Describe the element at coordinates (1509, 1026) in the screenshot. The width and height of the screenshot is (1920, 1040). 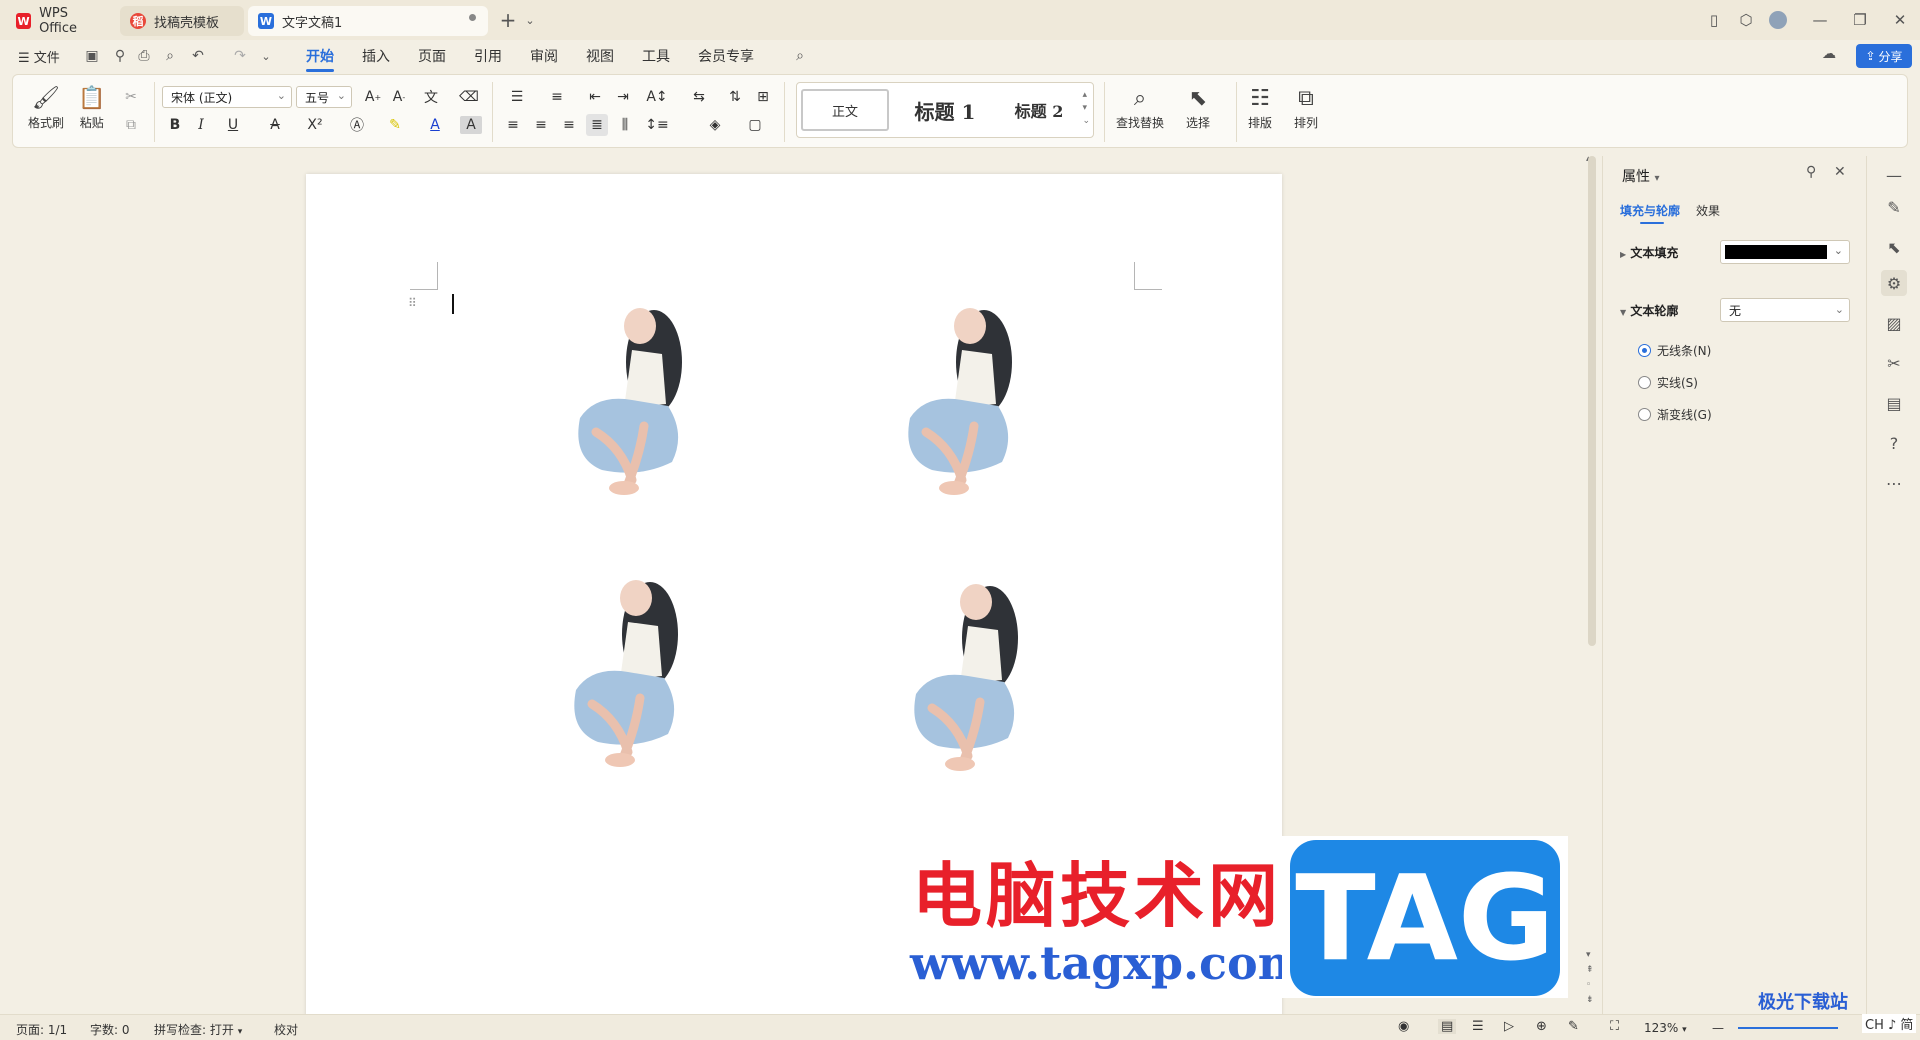
I see `play-icon: ▷` at that location.